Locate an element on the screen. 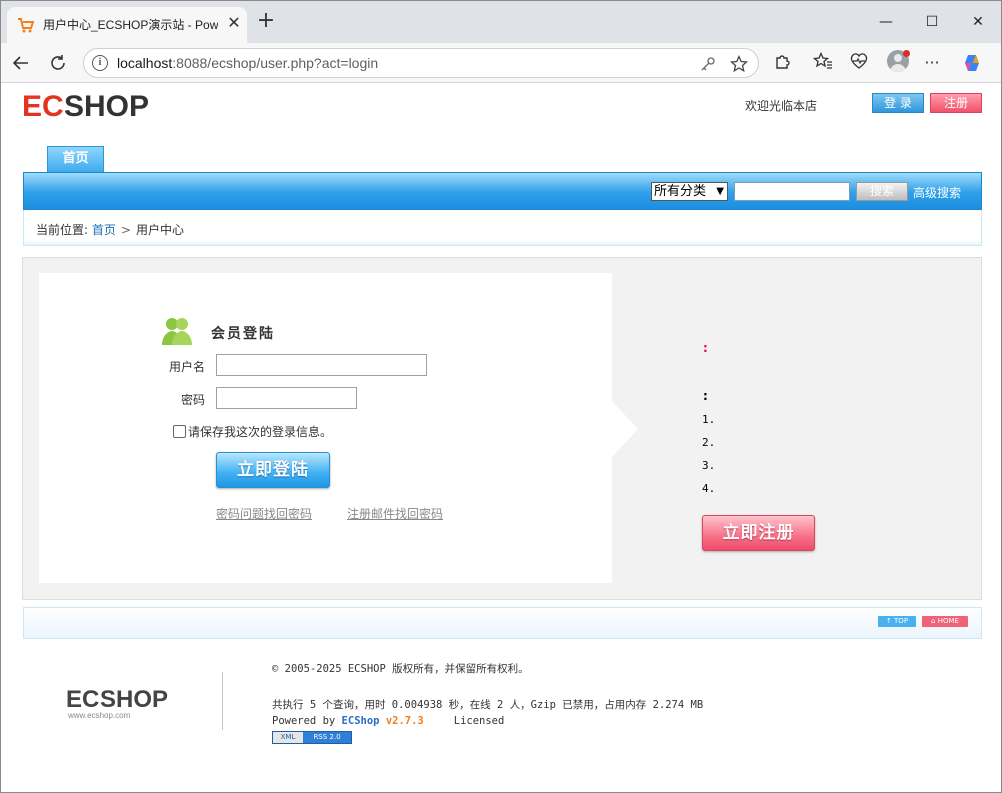 This screenshot has height=793, width=1002. arrow-left-icon is located at coordinates (20, 63).